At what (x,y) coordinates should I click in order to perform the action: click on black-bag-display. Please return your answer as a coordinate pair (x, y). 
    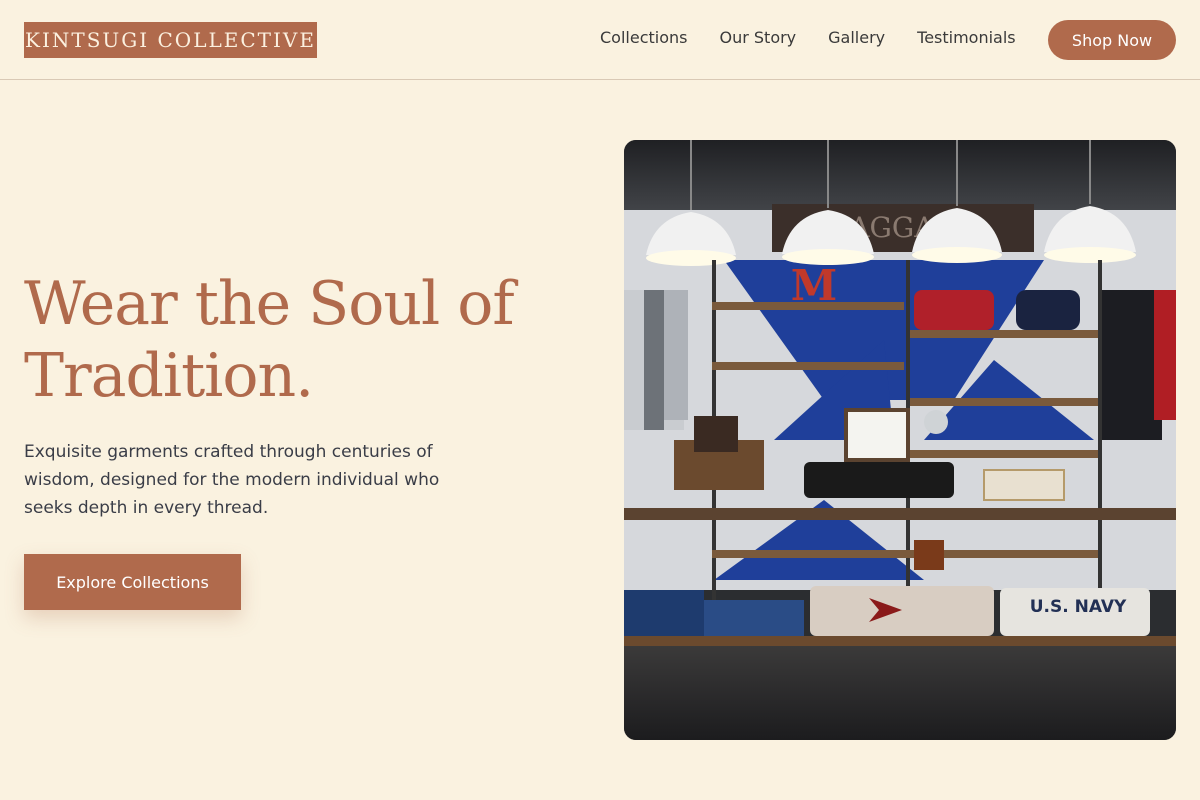
    Looking at the image, I should click on (879, 480).